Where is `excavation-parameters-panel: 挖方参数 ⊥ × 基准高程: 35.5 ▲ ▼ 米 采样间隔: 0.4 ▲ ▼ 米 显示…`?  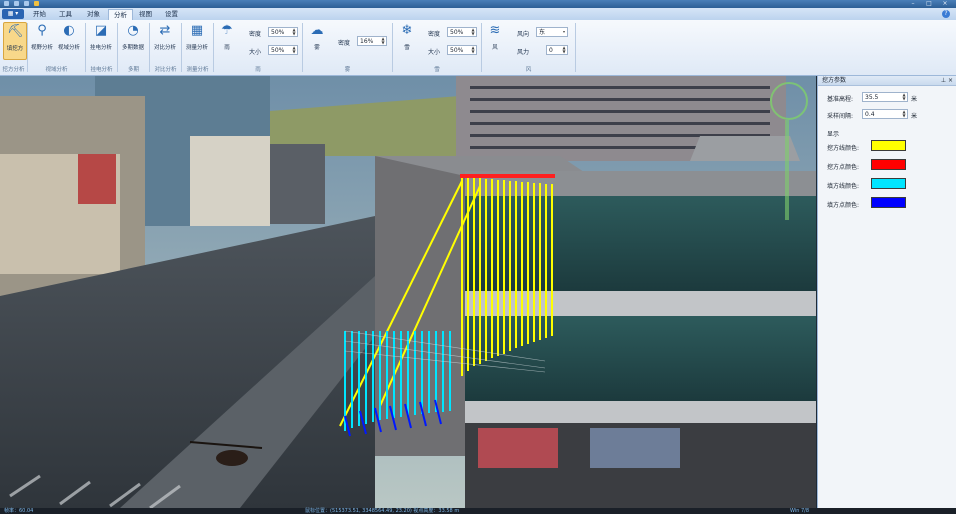
excavation-parameters-panel: 挖方参数 ⊥ × 基准高程: 35.5 ▲ ▼ 米 采样间隔: 0.4 ▲ ▼ 米 显示… is located at coordinates (886, 292).